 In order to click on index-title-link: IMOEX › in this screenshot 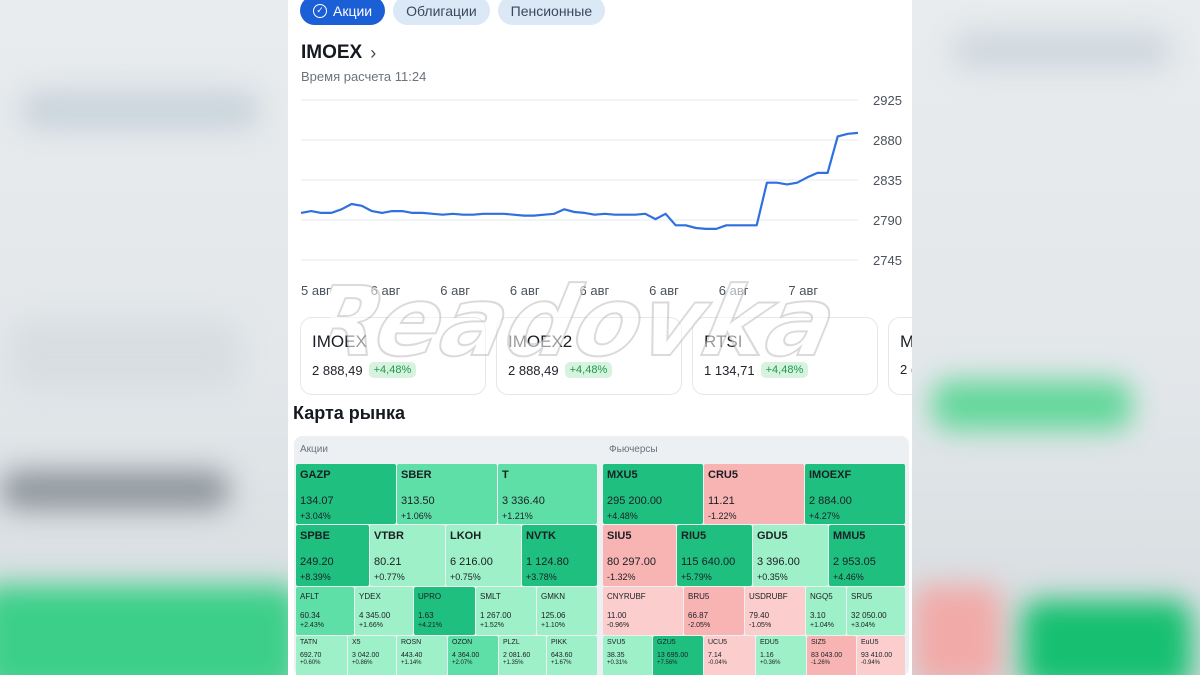, I will do `click(338, 53)`.